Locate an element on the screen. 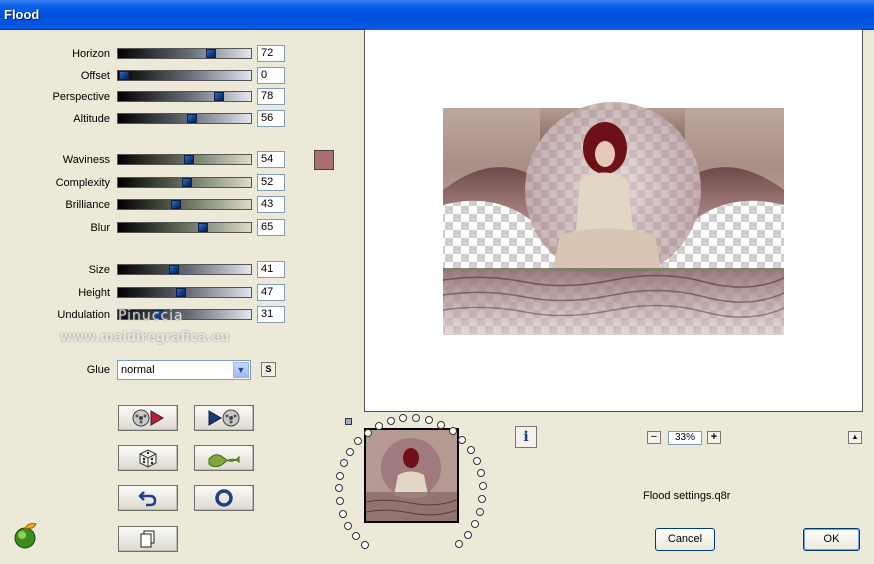  height-slider is located at coordinates (184, 292).